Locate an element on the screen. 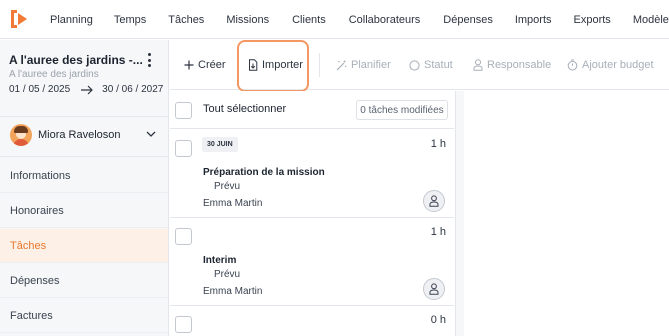  add-budget-button: Ajouter budget is located at coordinates (610, 65).